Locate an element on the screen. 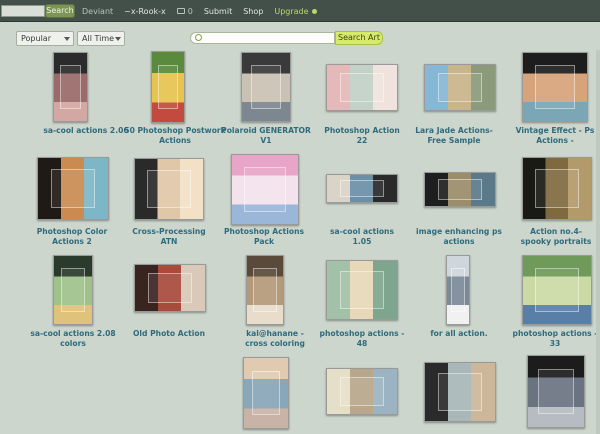 This screenshot has width=600, height=434. gallery-item-title: image enhancing ps actions is located at coordinates (459, 236).